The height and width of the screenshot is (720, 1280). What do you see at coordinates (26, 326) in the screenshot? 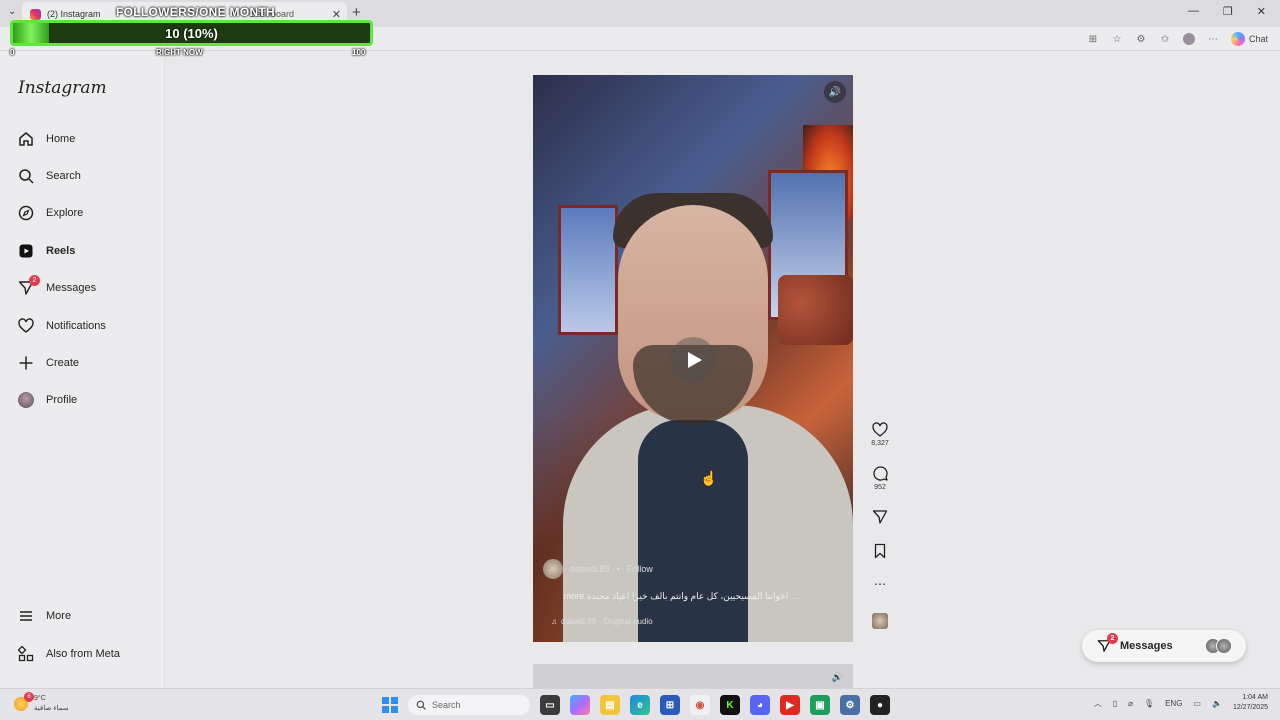
I see `heart-icon` at bounding box center [26, 326].